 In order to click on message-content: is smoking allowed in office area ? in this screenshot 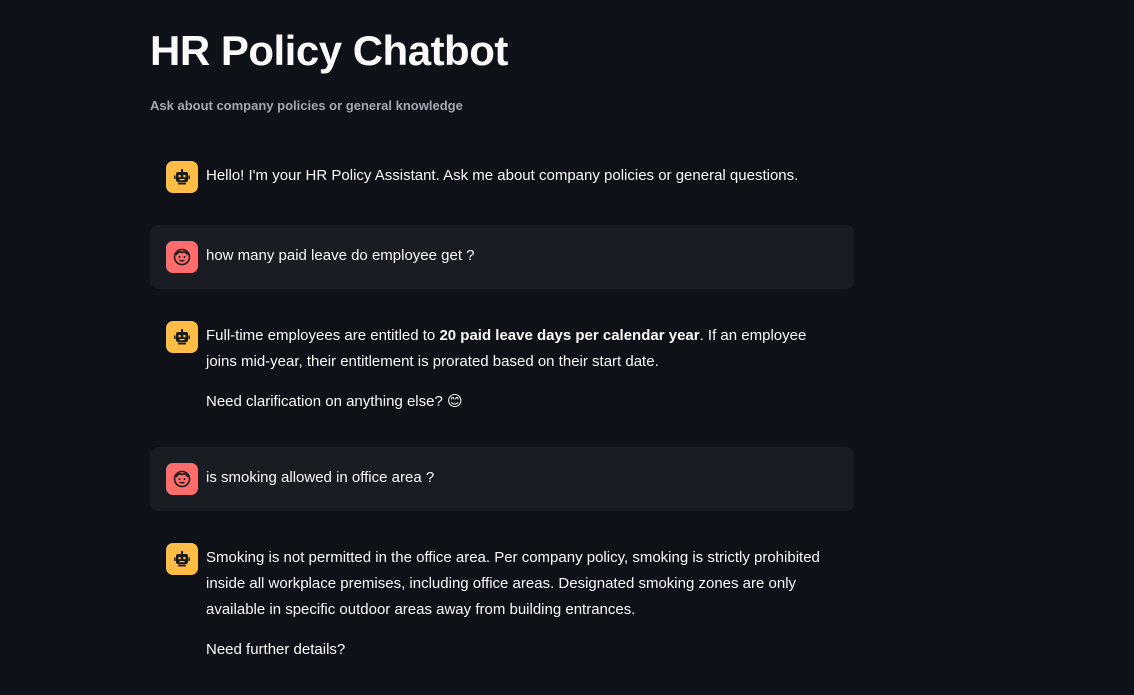, I will do `click(320, 477)`.